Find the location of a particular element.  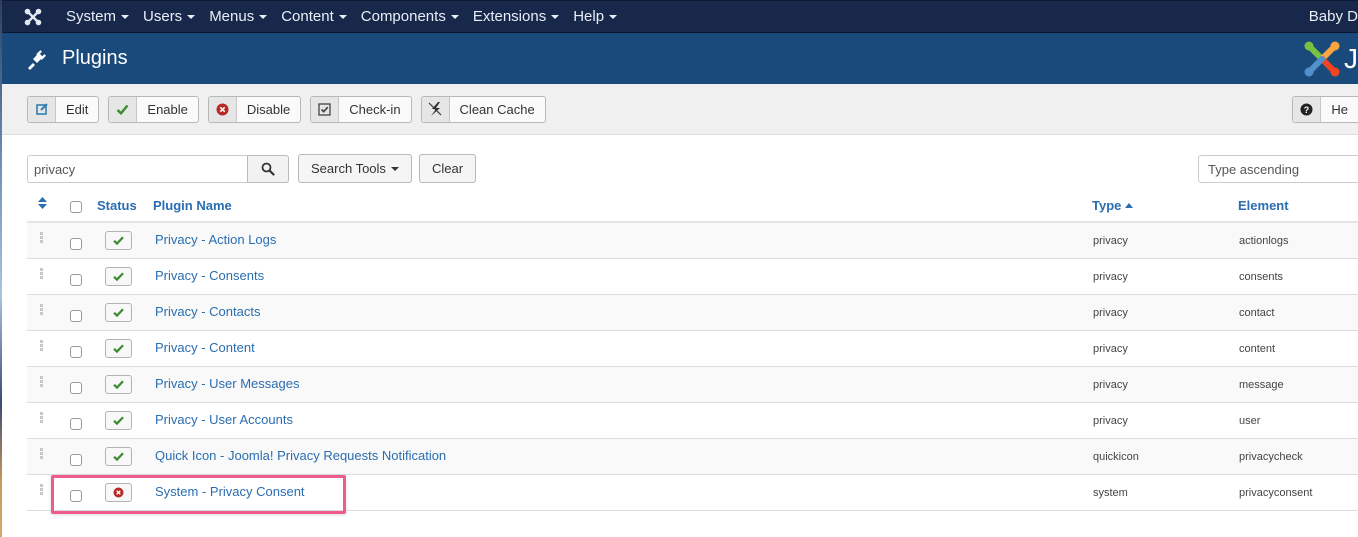

plugin-element: user is located at coordinates (1250, 421).